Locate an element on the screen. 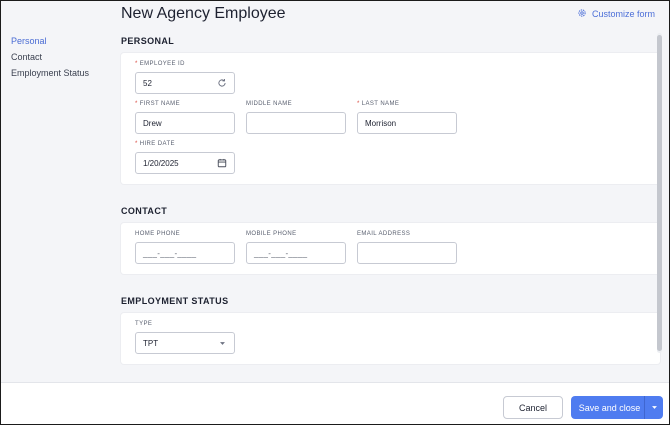  home-phone-input: ___-___-____ is located at coordinates (185, 253).